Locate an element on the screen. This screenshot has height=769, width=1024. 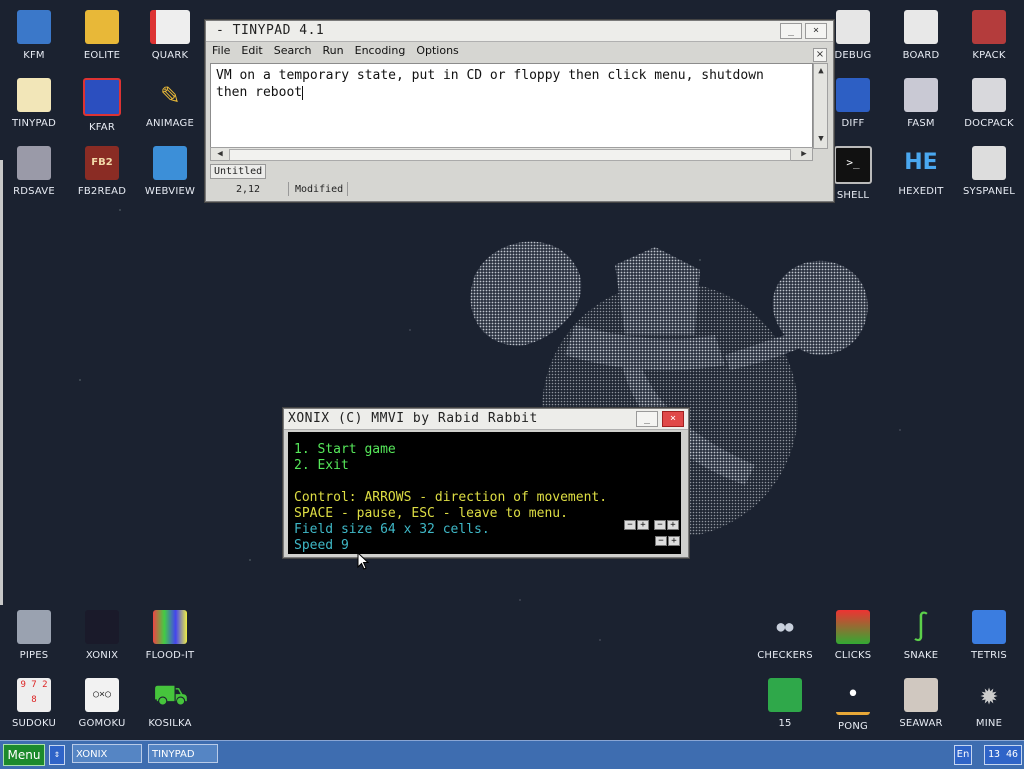
scroll-right-icon: ▶ is located at coordinates (804, 154).